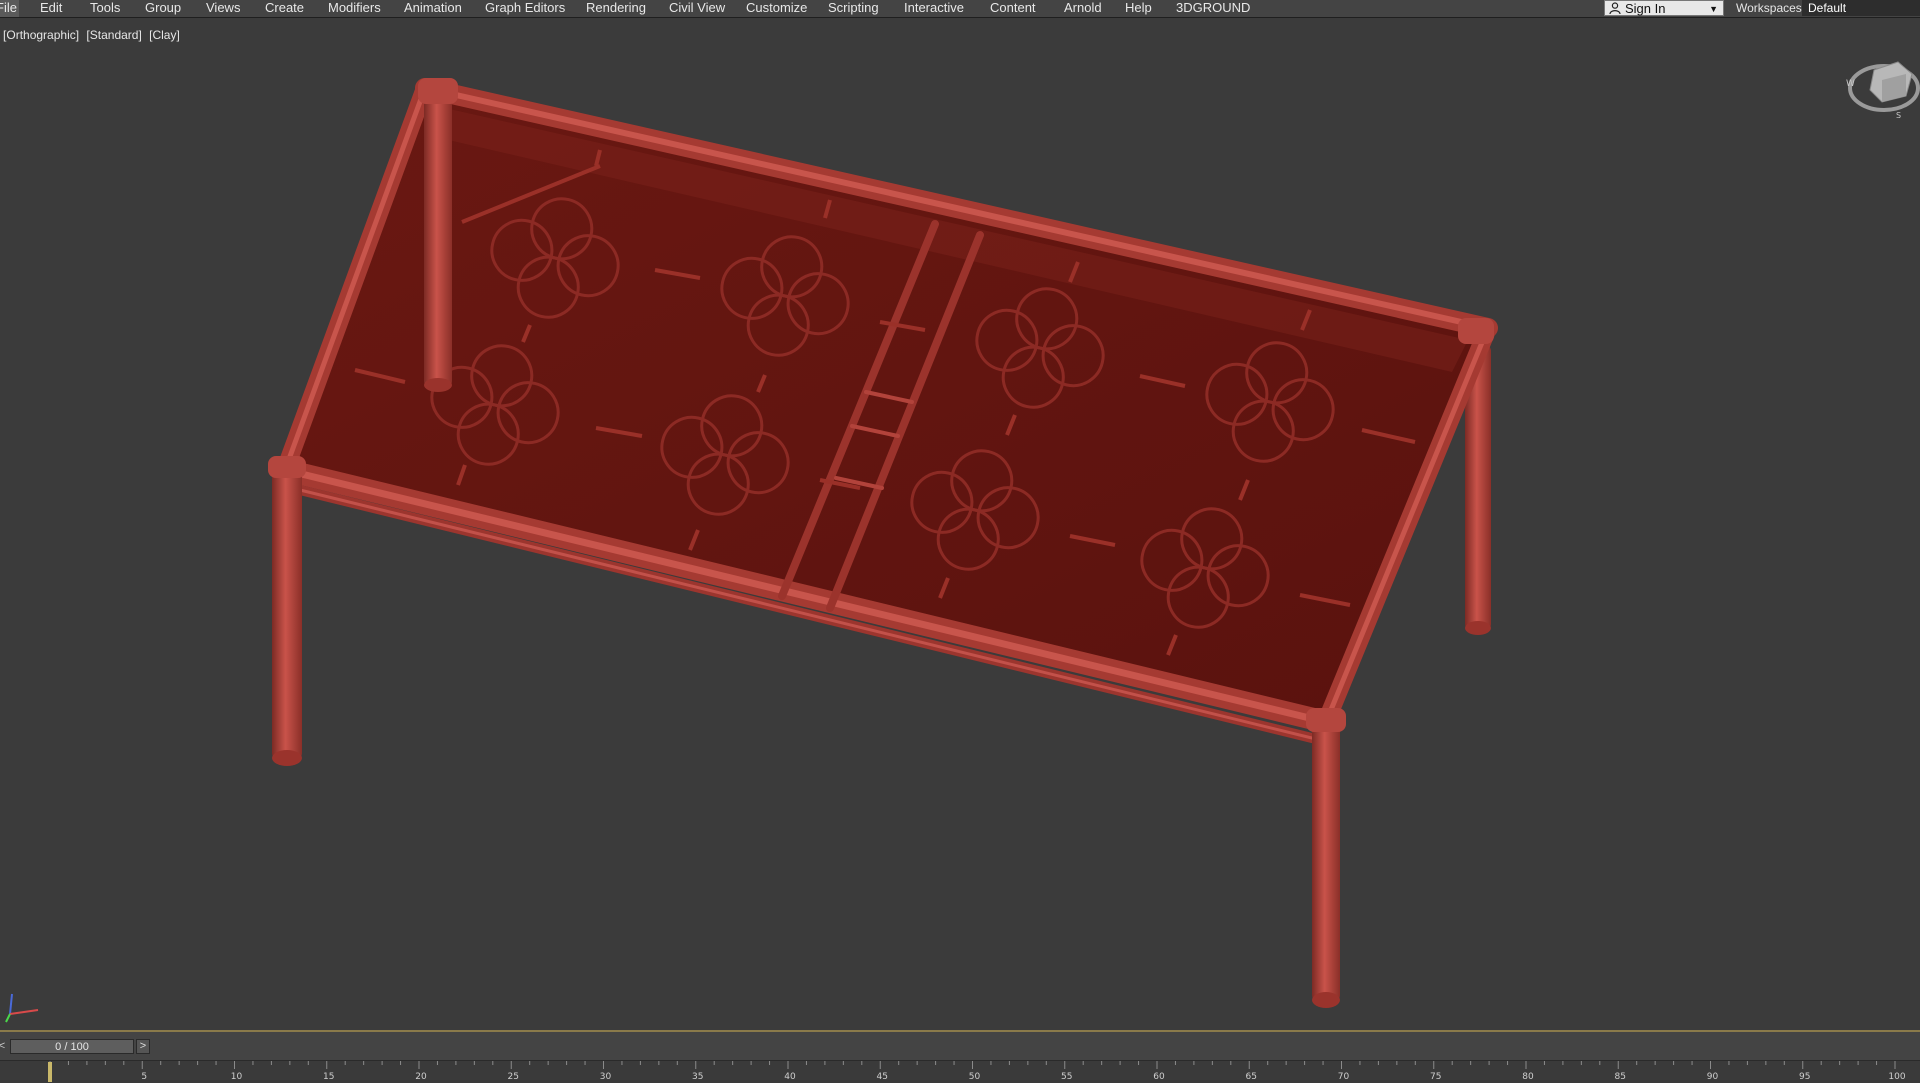 The height and width of the screenshot is (1083, 1920). I want to click on timeline-tick-label: 10, so click(237, 1077).